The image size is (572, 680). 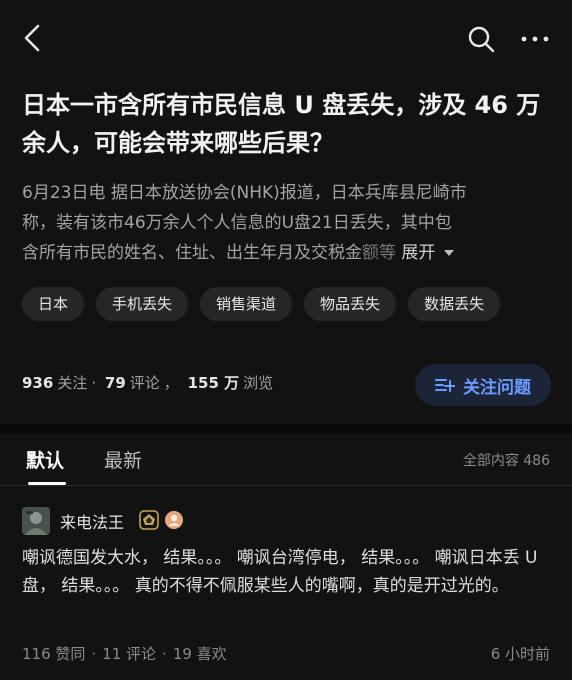 What do you see at coordinates (53, 304) in the screenshot?
I see `topic-tag: 日本` at bounding box center [53, 304].